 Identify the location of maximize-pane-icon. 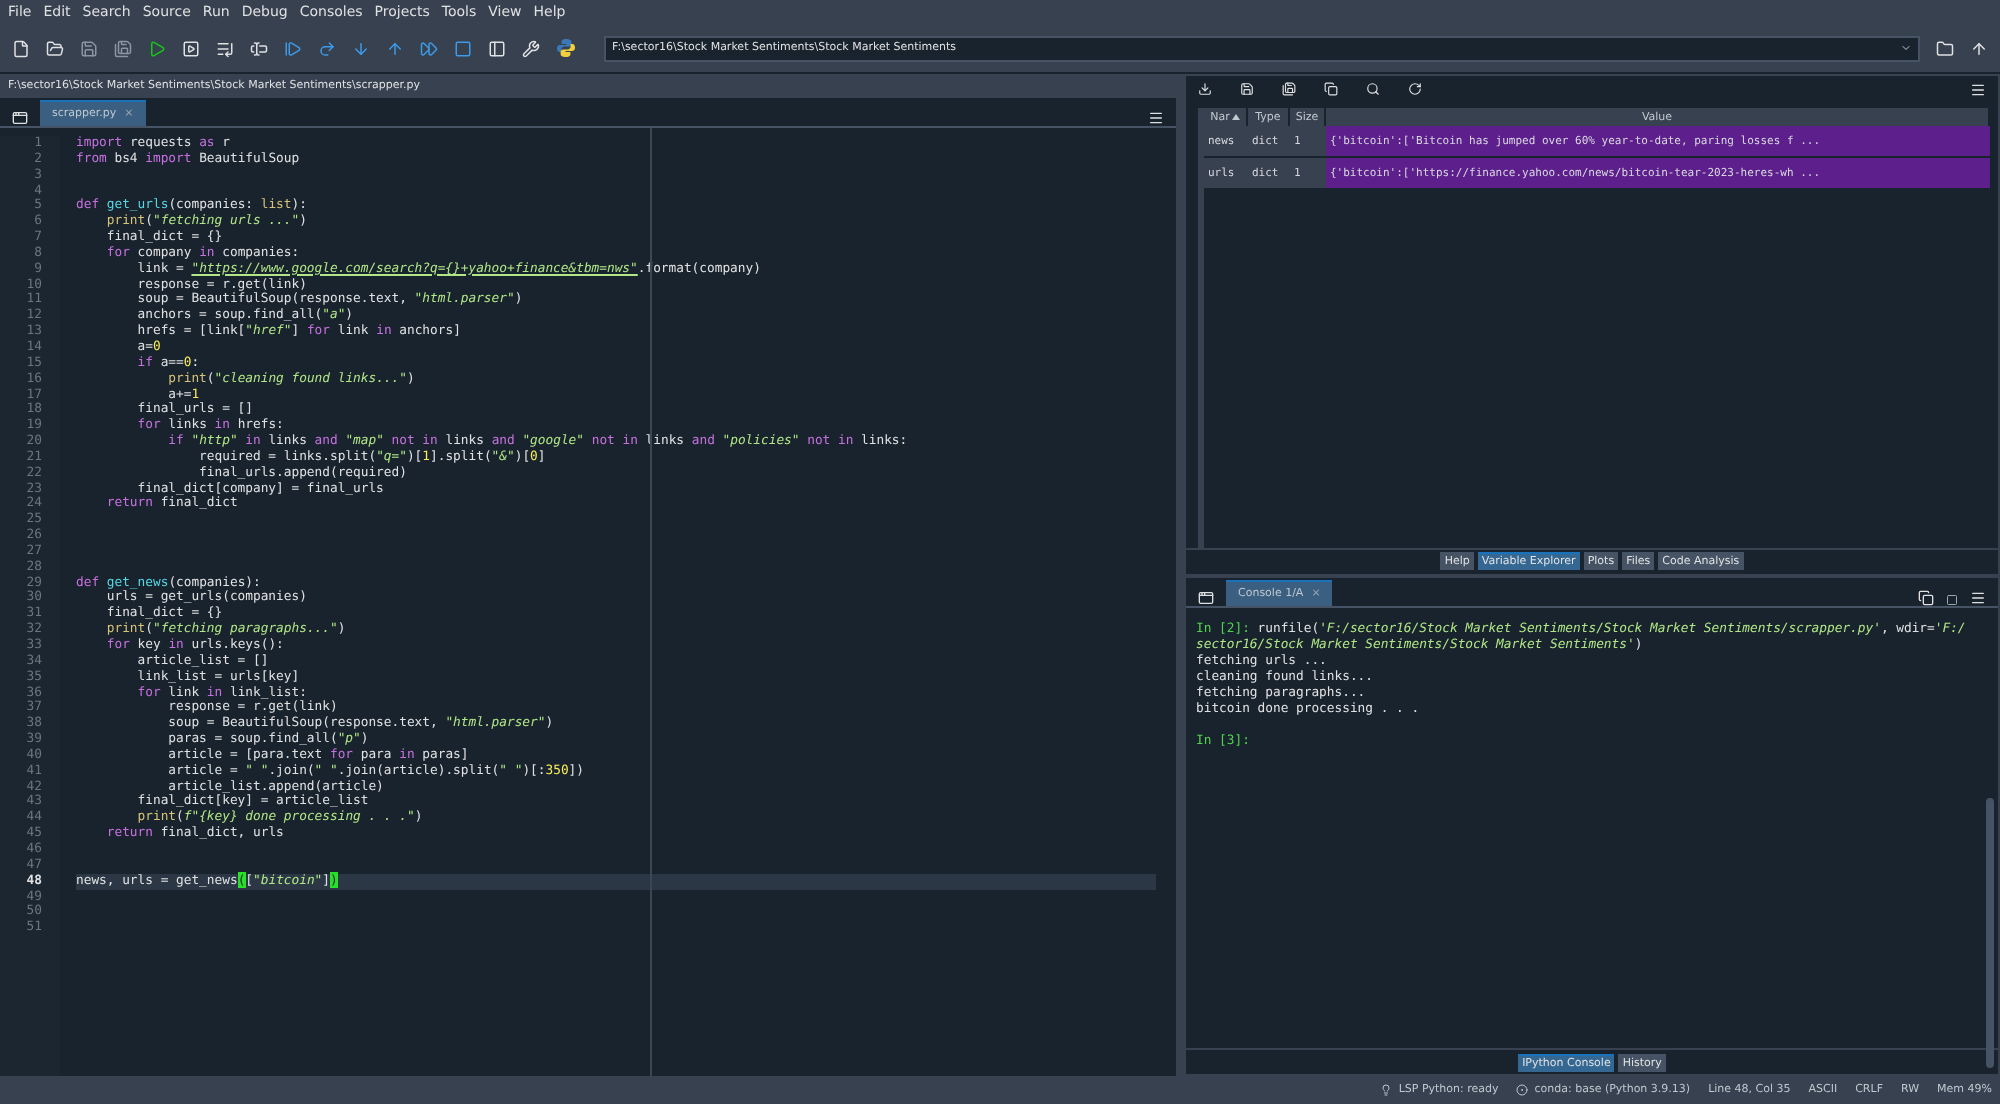
(497, 48).